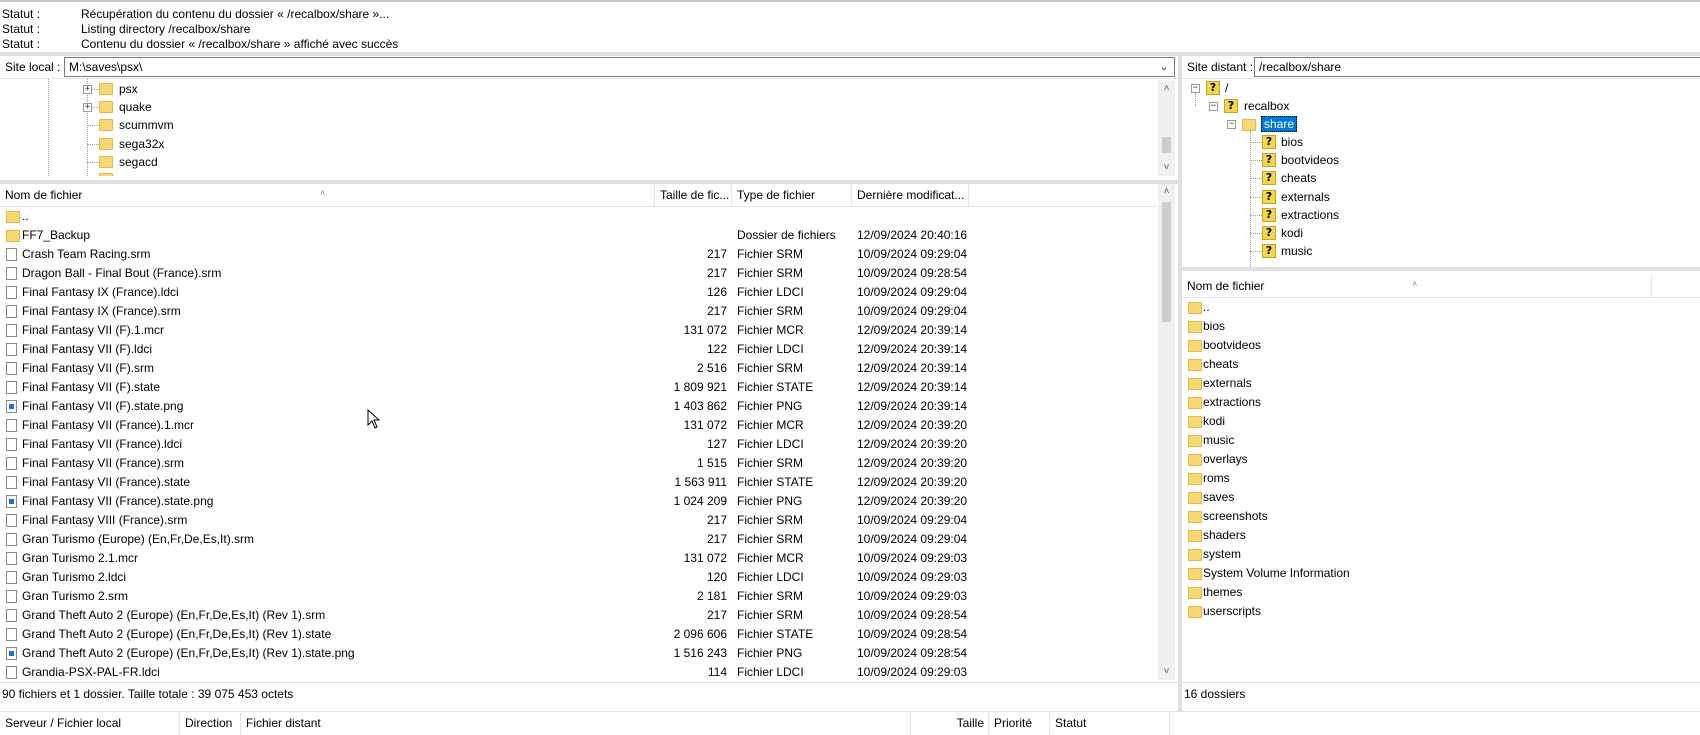  I want to click on remote-tree-item-selected: share, so click(1279, 124).